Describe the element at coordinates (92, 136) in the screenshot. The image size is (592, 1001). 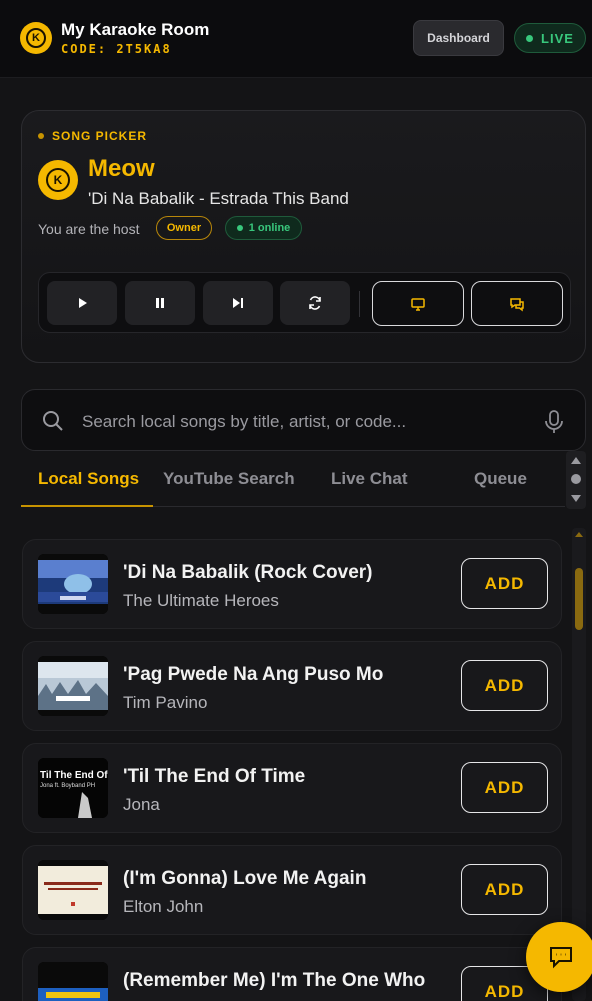
I see `section-label: SONG PICKER` at that location.